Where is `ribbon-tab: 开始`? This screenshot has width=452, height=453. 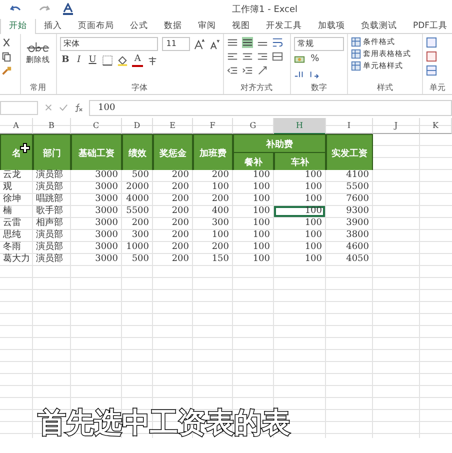 ribbon-tab: 开始 is located at coordinates (18, 26).